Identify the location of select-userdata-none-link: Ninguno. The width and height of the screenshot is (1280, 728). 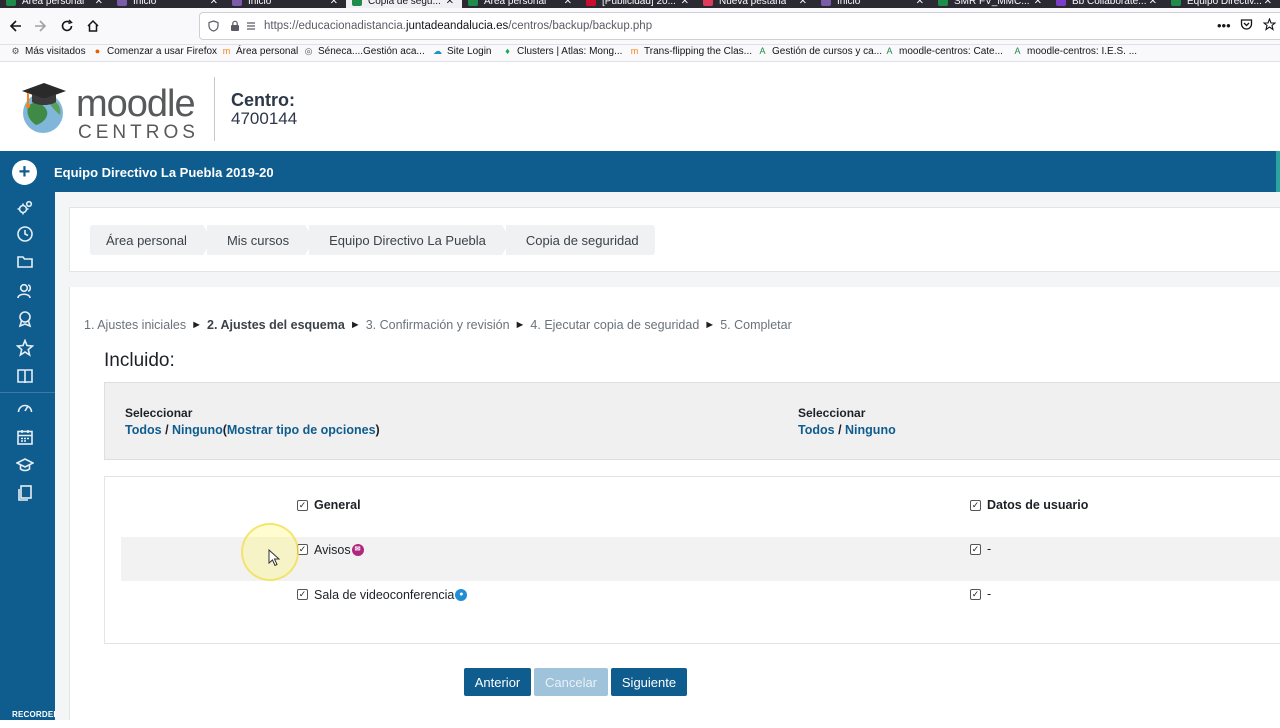
(870, 430).